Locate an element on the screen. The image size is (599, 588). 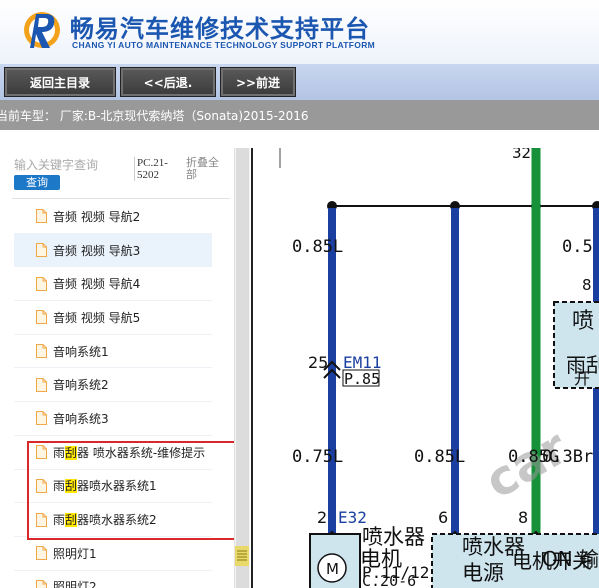
label-part: 器 喷水器系统-维修提示 is located at coordinates (141, 452).